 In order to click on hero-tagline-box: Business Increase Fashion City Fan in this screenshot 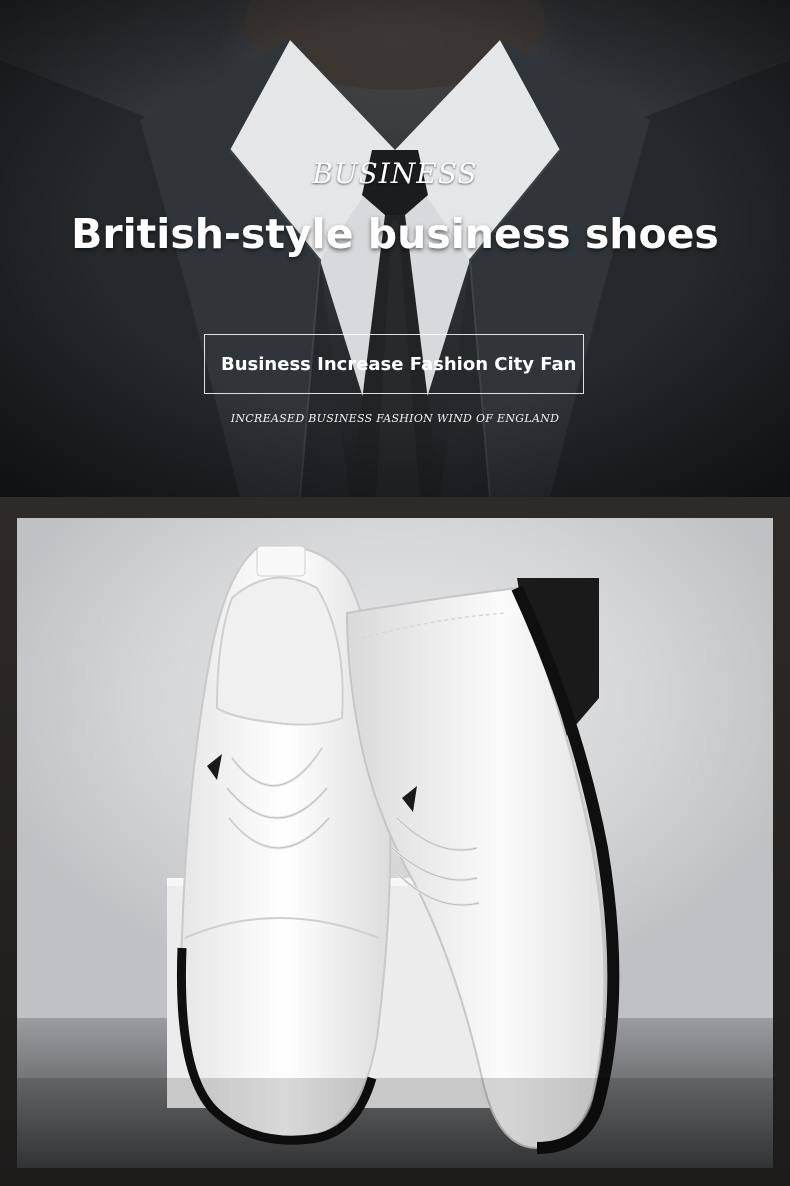, I will do `click(394, 364)`.